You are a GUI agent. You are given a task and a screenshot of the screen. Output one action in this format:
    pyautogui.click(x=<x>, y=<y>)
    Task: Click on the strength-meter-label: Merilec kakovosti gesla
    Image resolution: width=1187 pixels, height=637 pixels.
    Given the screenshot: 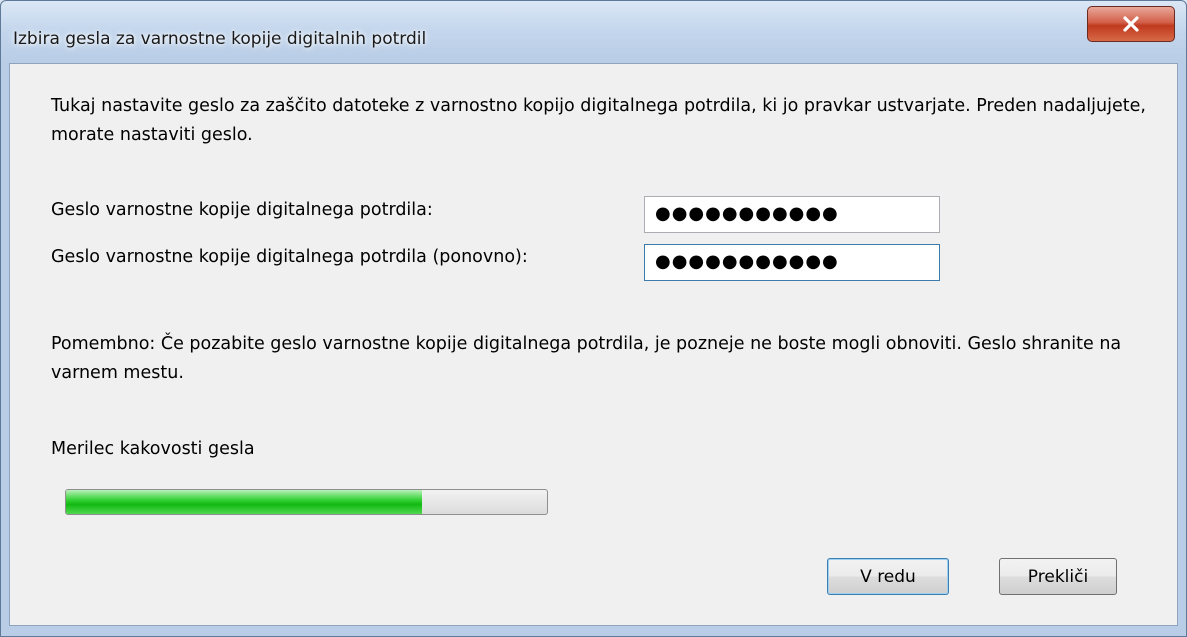 What is the action you would take?
    pyautogui.click(x=153, y=449)
    